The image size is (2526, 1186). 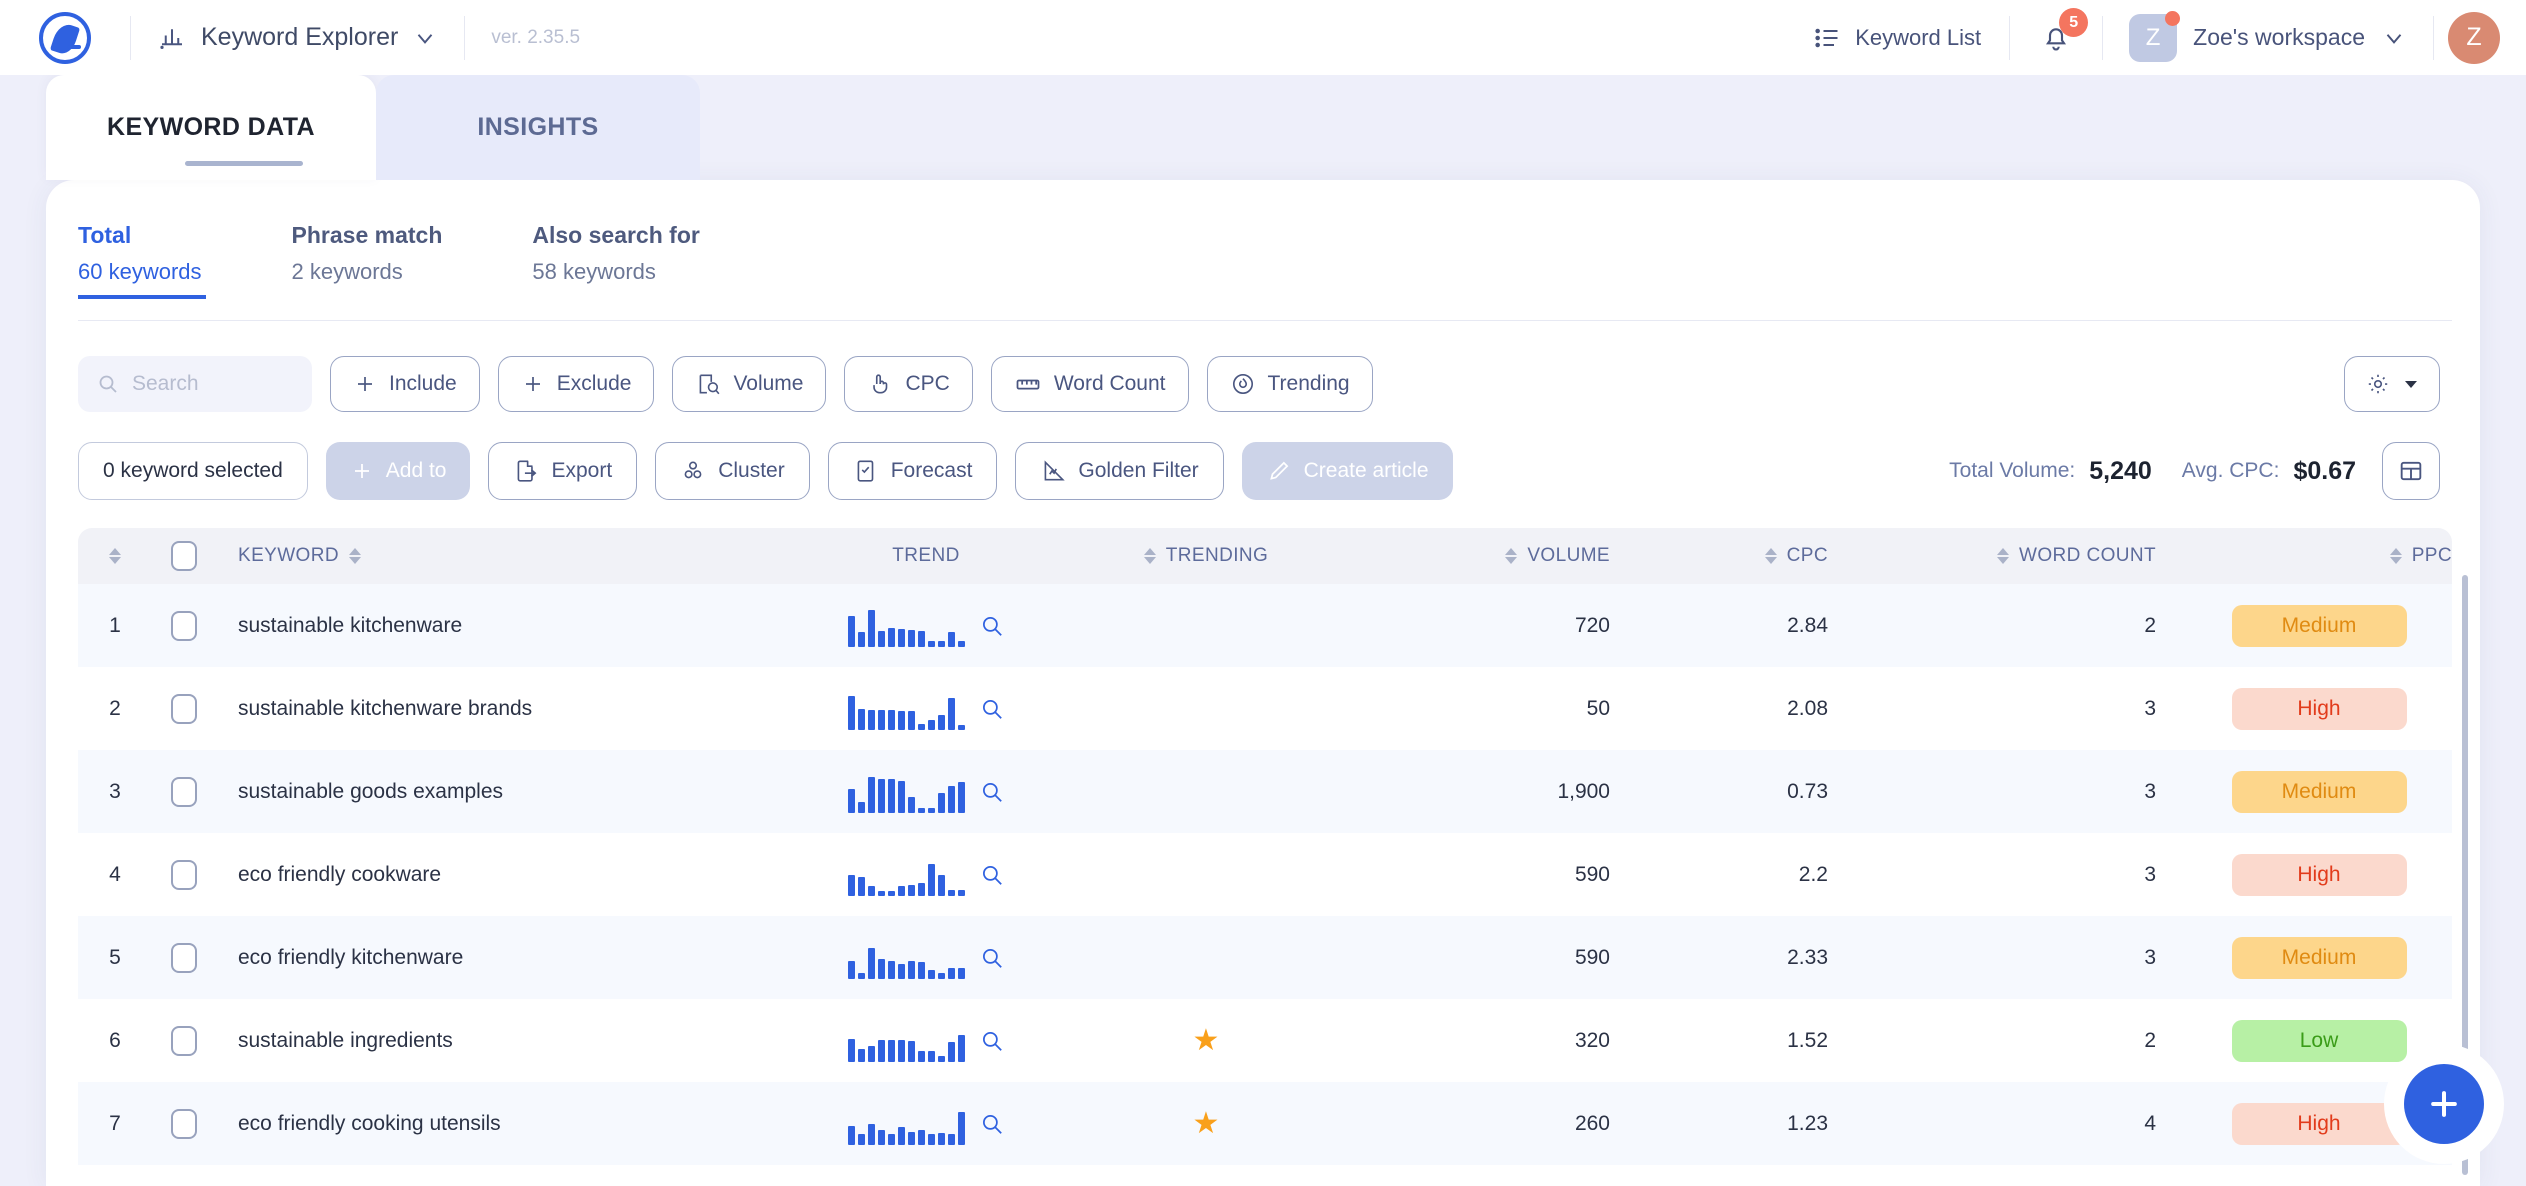 What do you see at coordinates (496, 556) in the screenshot?
I see `header-keyword: KEYWORD` at bounding box center [496, 556].